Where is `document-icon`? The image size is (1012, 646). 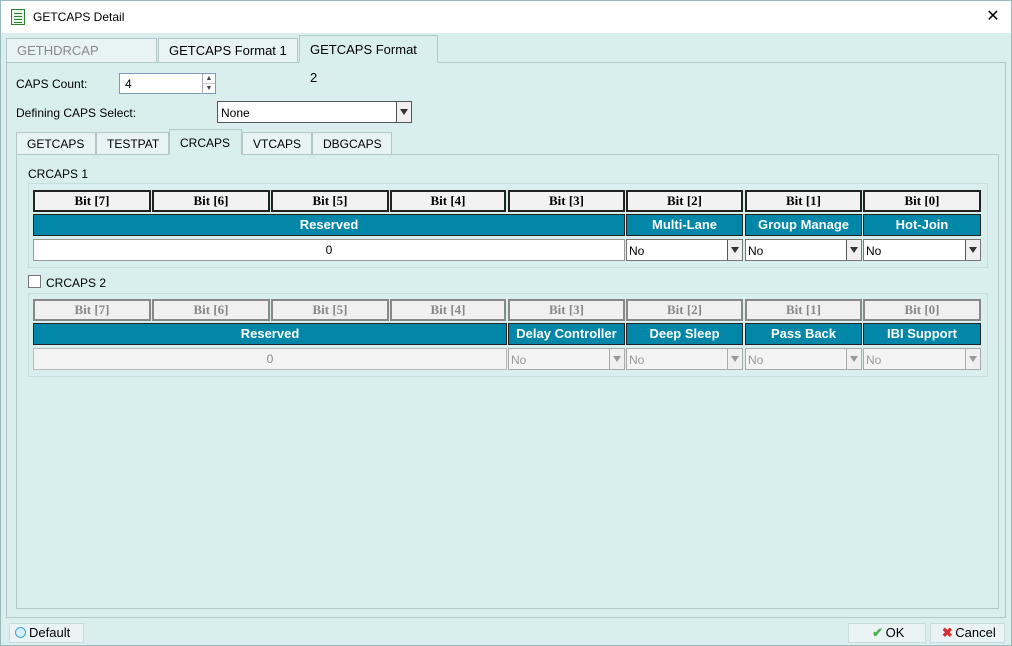 document-icon is located at coordinates (18, 17).